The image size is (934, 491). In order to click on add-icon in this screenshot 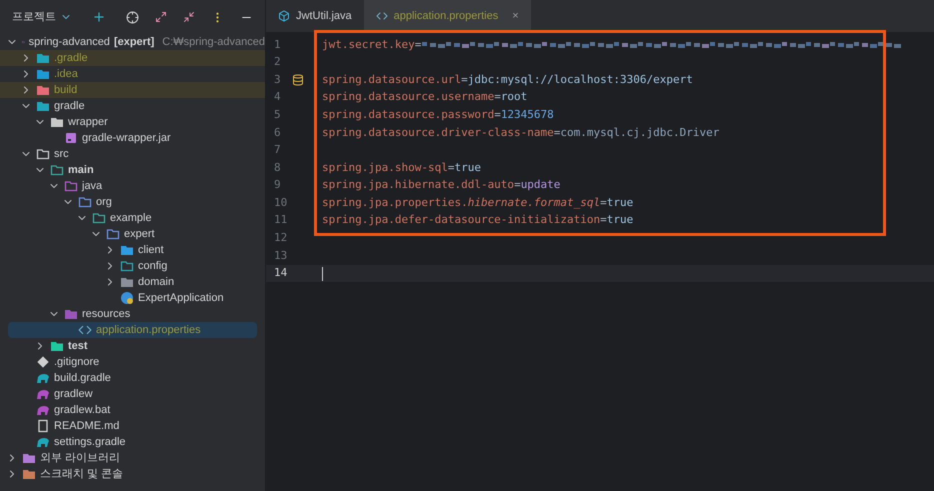, I will do `click(99, 17)`.